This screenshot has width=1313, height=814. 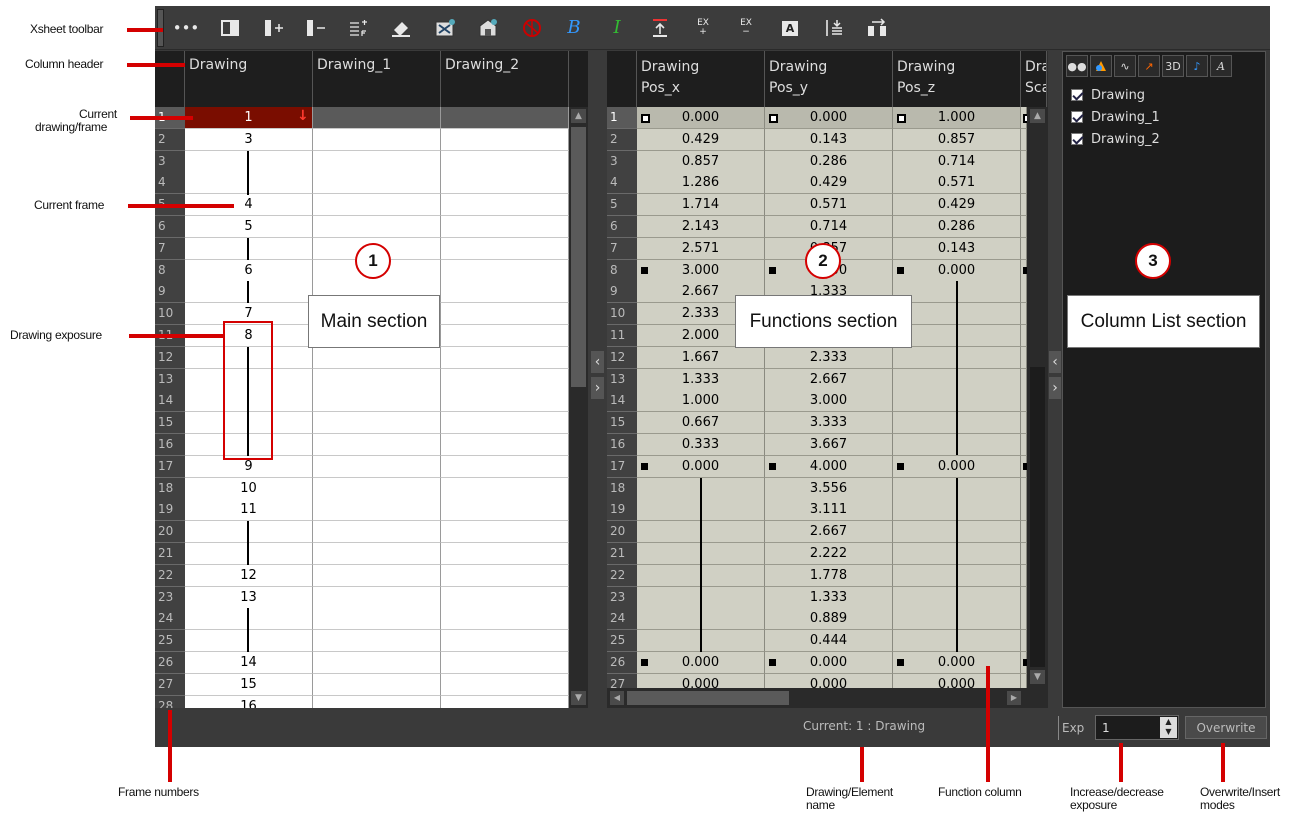 I want to click on insert-blank-icon, so click(x=660, y=28).